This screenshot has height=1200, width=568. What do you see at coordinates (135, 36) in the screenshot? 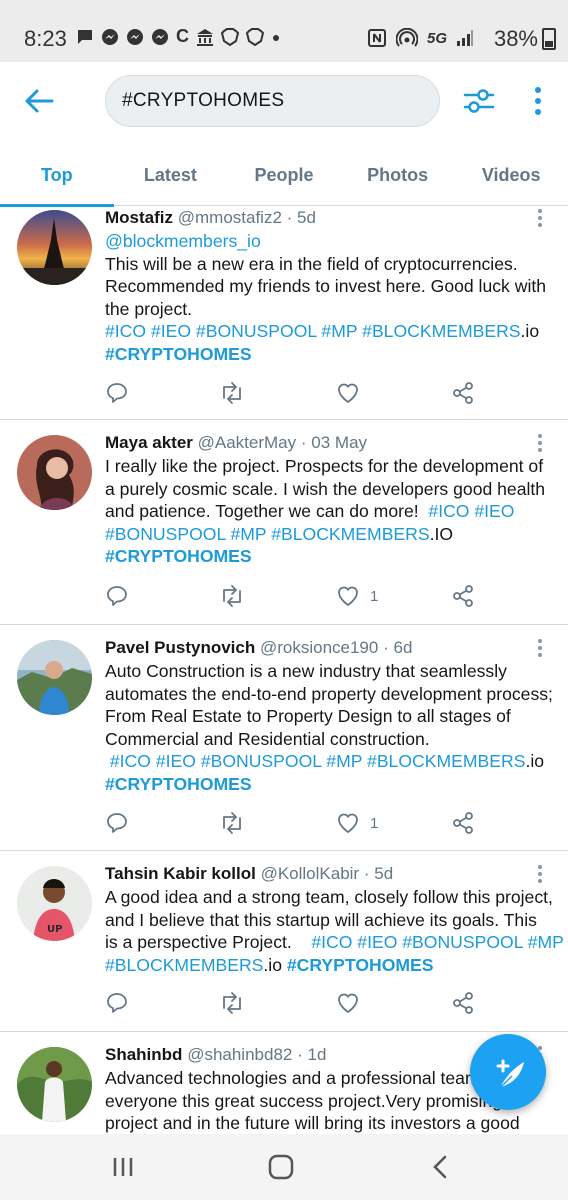
I see `messenger-icon` at bounding box center [135, 36].